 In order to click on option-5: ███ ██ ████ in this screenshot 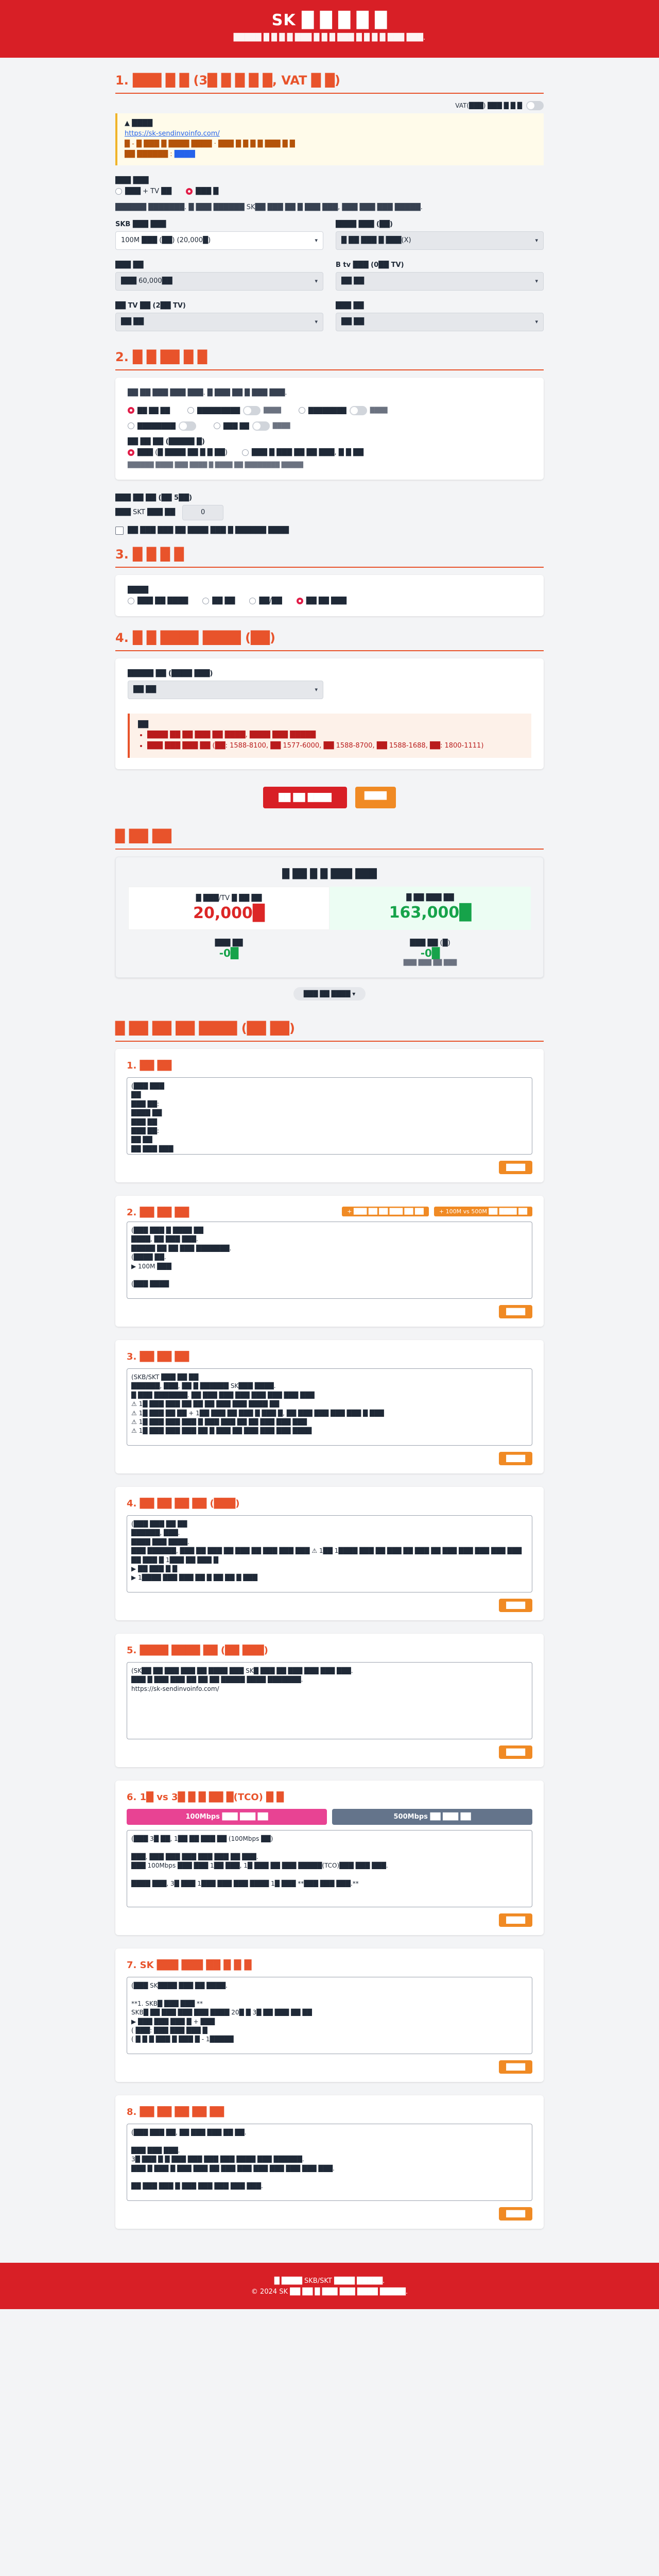, I will do `click(252, 426)`.